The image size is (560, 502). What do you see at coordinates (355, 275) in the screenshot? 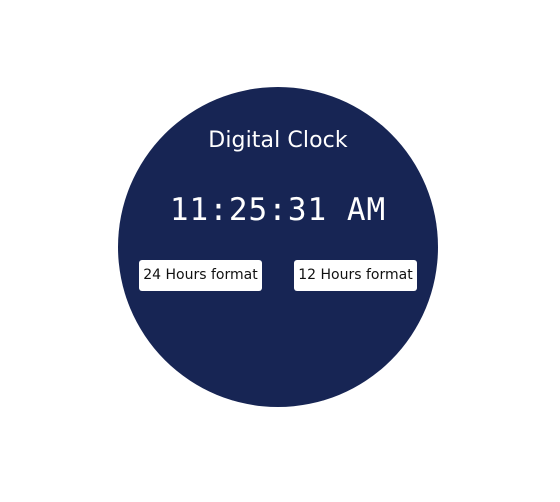
I see `format-12-hours-button: 12 Hours format` at bounding box center [355, 275].